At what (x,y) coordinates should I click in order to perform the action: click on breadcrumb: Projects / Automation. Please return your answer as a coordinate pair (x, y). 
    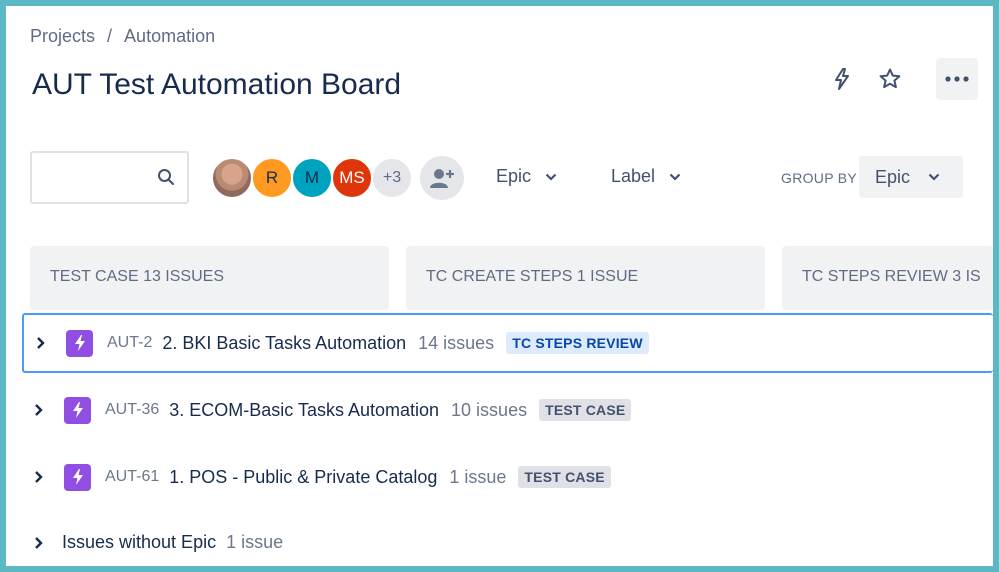
    Looking at the image, I should click on (122, 36).